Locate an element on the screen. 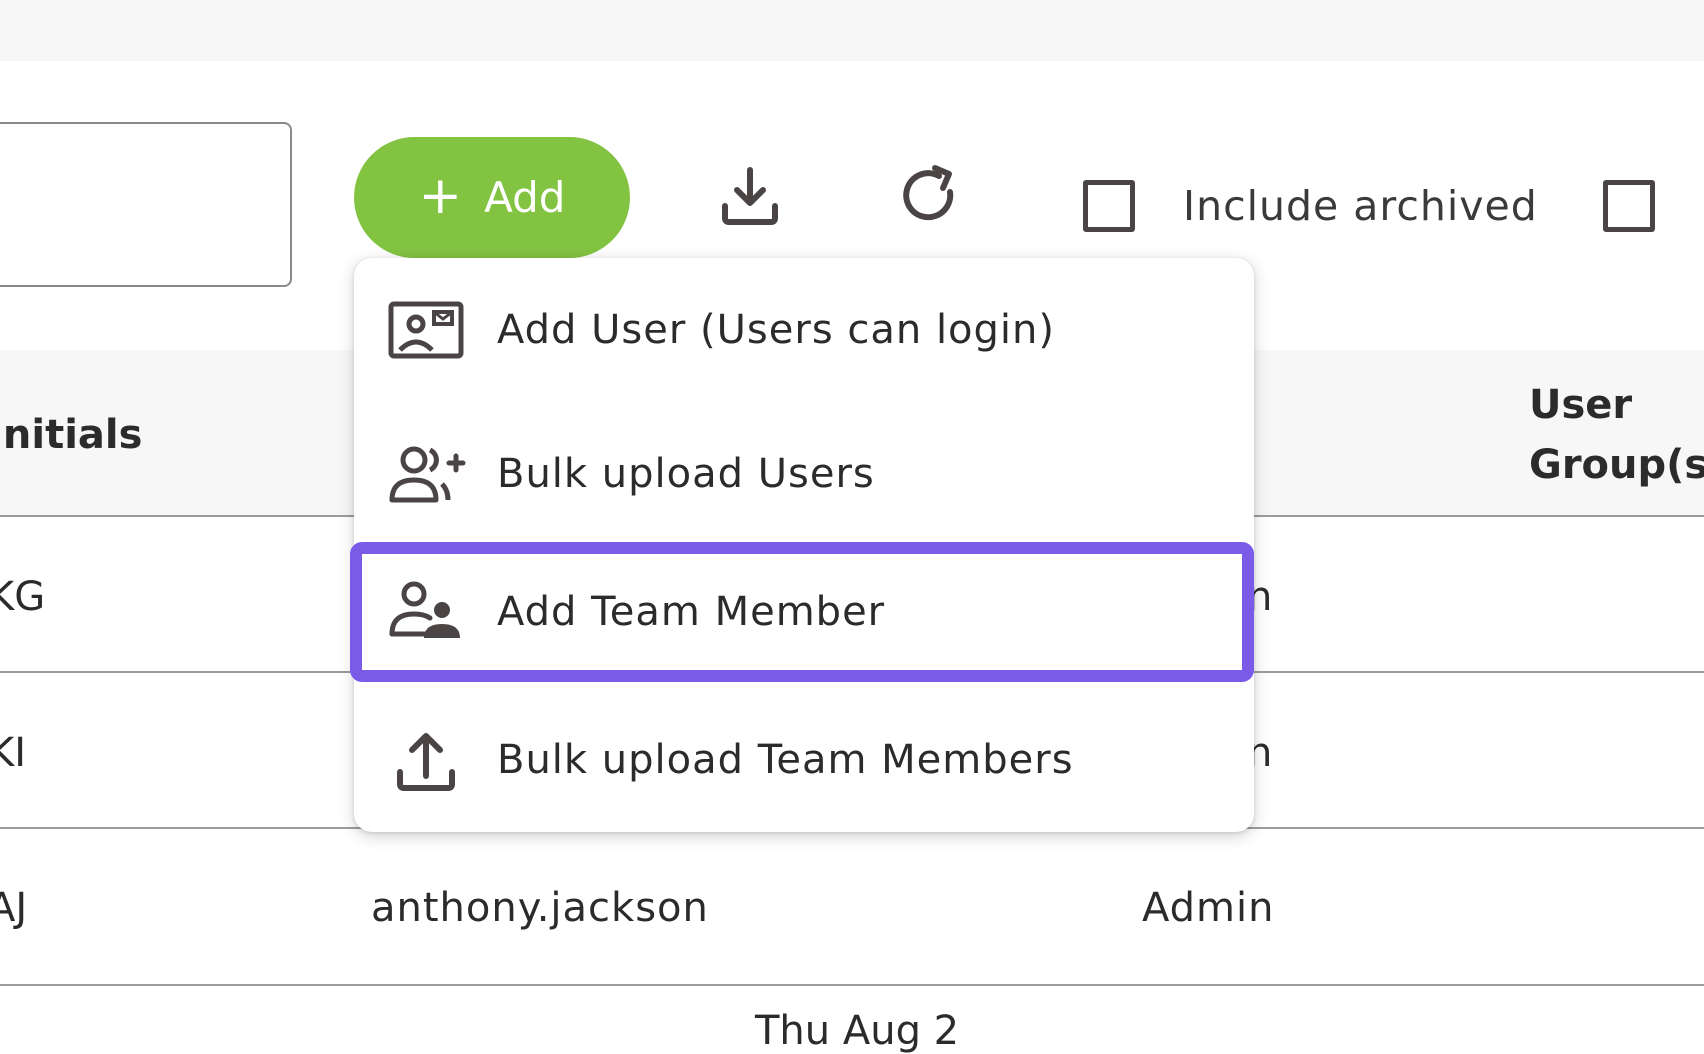 The height and width of the screenshot is (1054, 1704). menu-item-label: Bulk upload Users is located at coordinates (686, 474).